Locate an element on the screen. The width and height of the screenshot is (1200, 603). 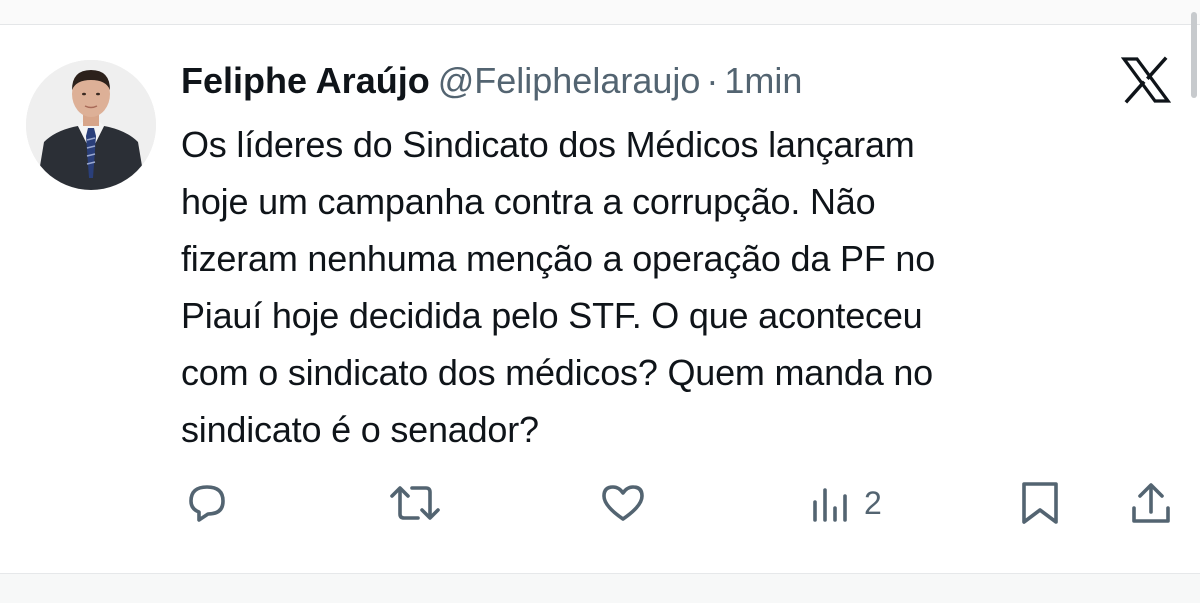
views-count: 2 is located at coordinates (873, 503).